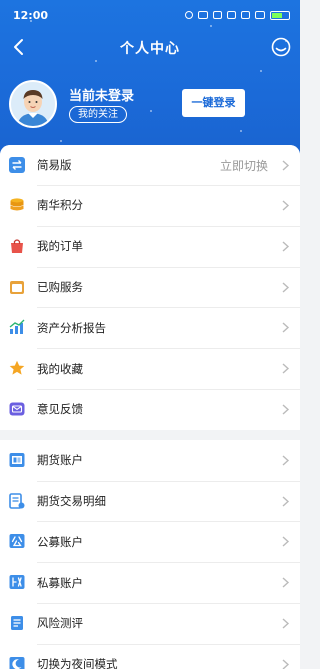  What do you see at coordinates (17, 204) in the screenshot?
I see `coins-icon` at bounding box center [17, 204].